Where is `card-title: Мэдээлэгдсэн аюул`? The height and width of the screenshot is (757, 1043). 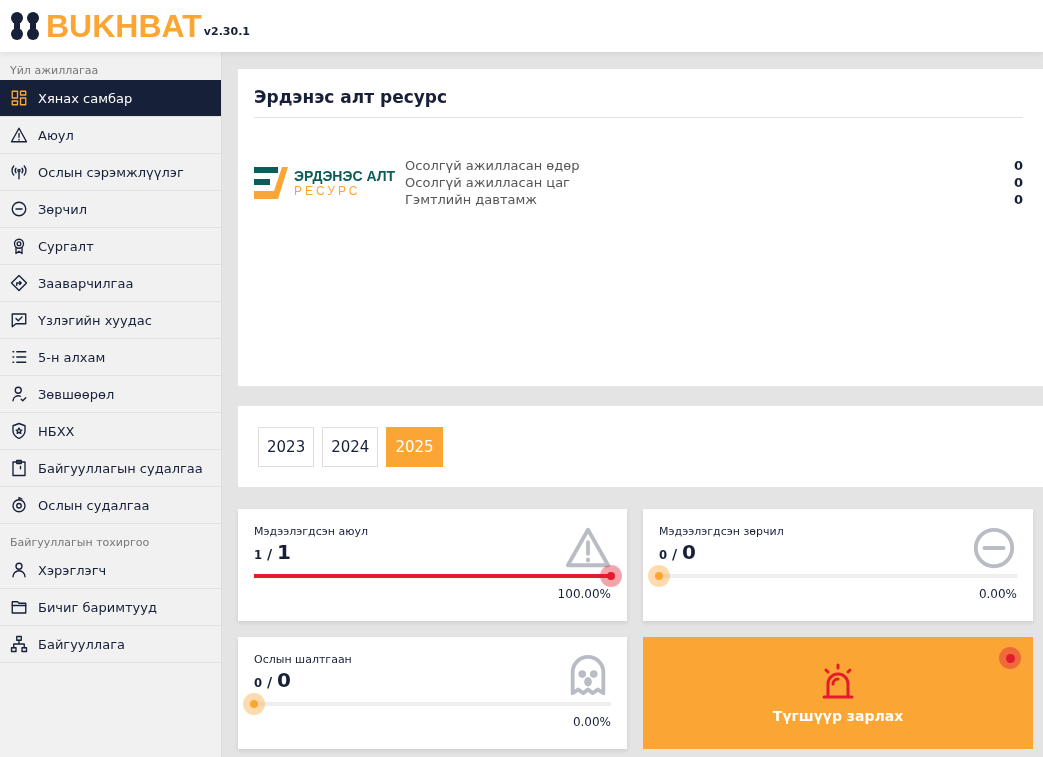 card-title: Мэдээлэгдсэн аюул is located at coordinates (311, 531).